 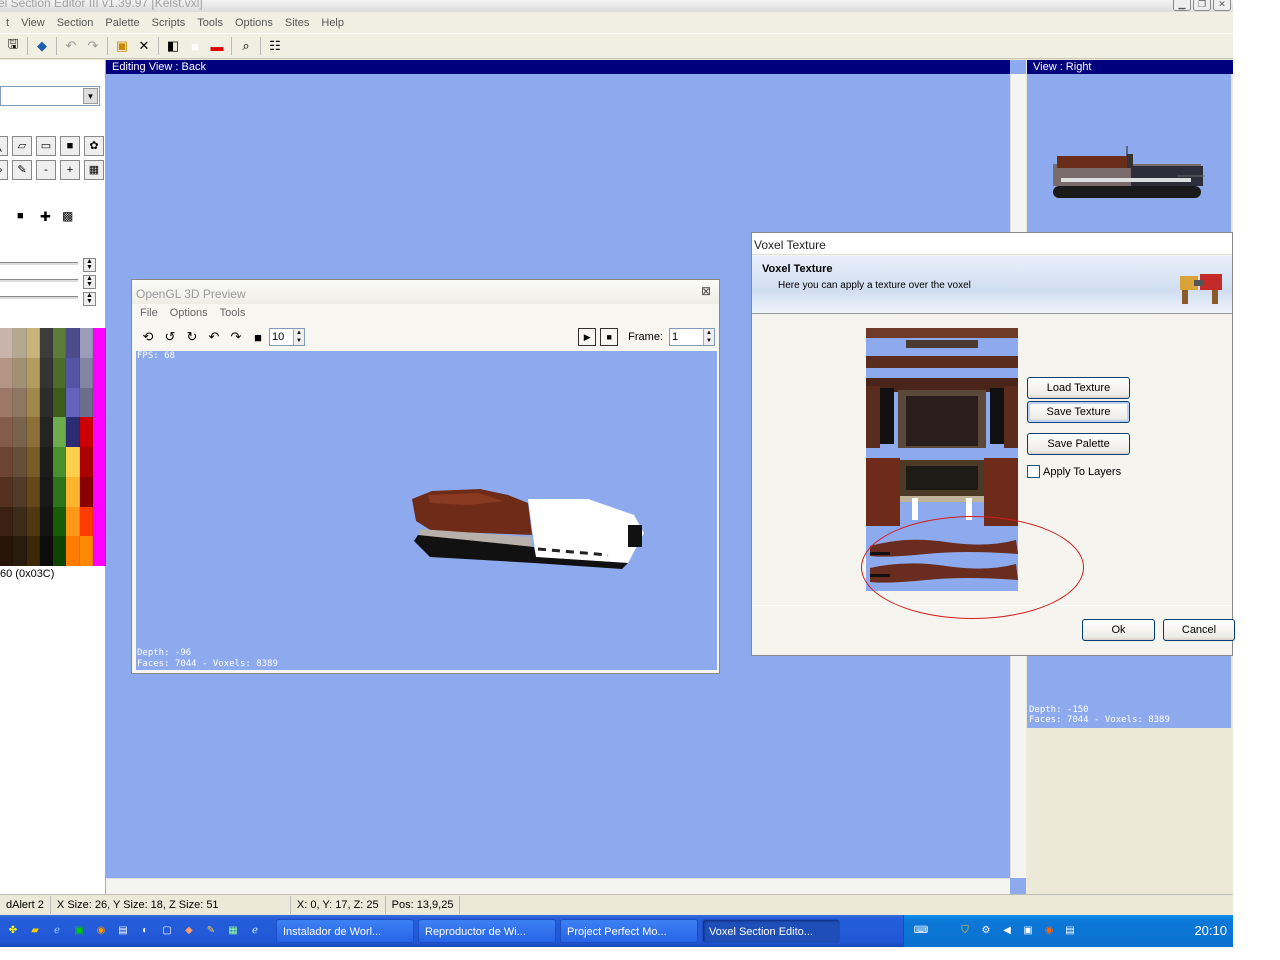 I want to click on rotate-icon: ⟲, so click(x=148, y=337).